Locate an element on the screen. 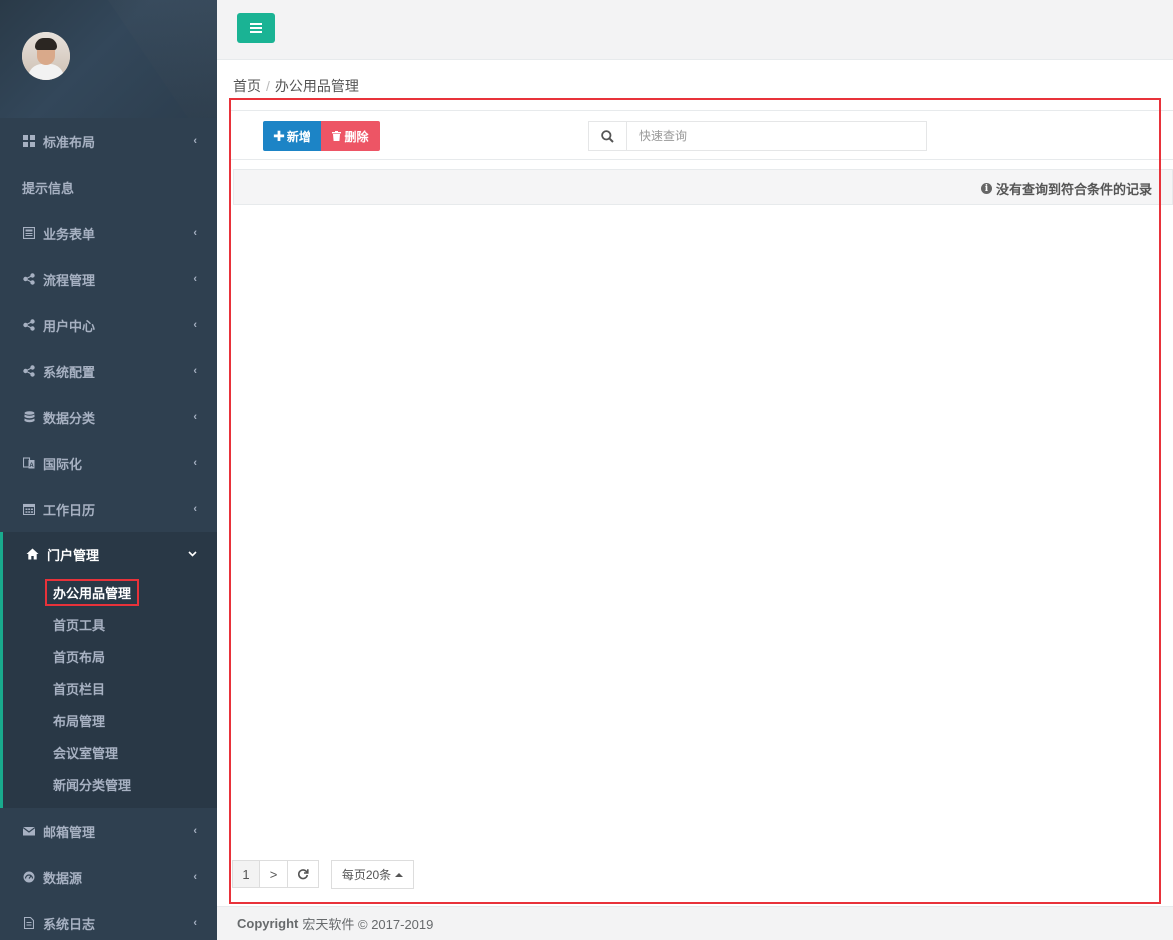 The image size is (1173, 940). sidebar-submenu: 办公用品管理 首页工具 首页布局 首页栏目 布局管理 会议室管理 新闻分类管理 is located at coordinates (110, 688).